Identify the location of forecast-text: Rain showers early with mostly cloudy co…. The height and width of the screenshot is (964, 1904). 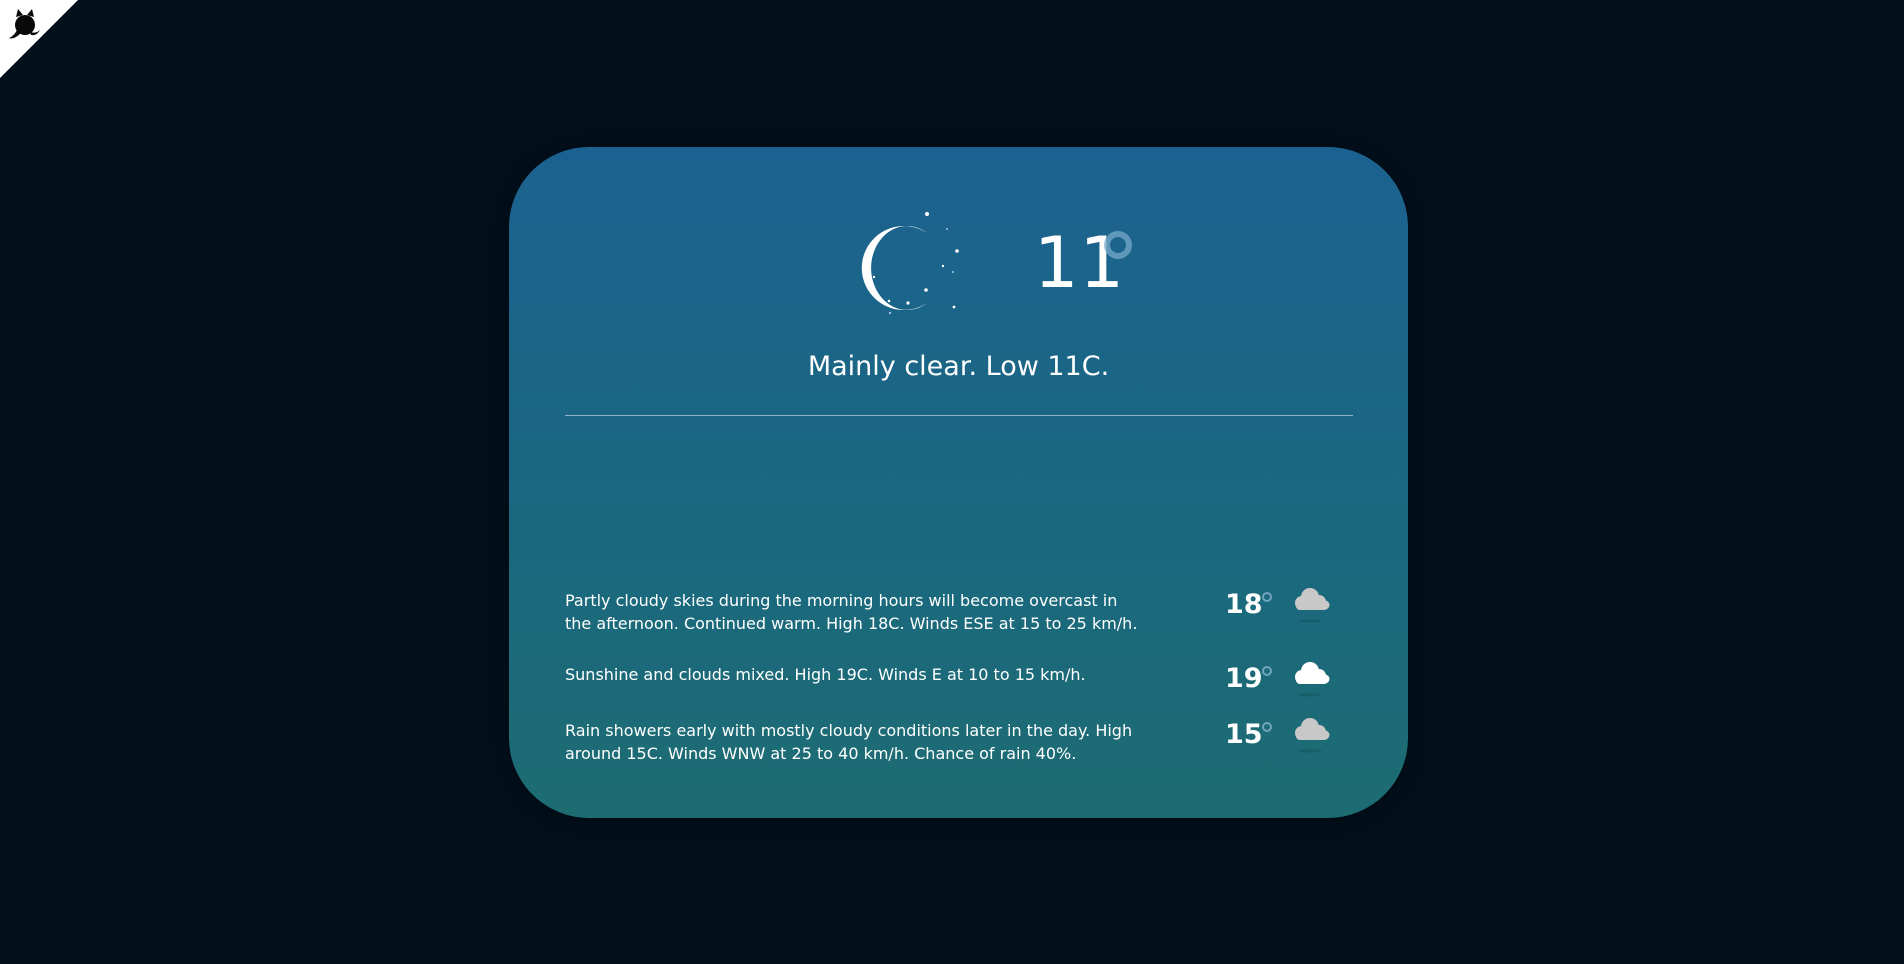
(849, 742).